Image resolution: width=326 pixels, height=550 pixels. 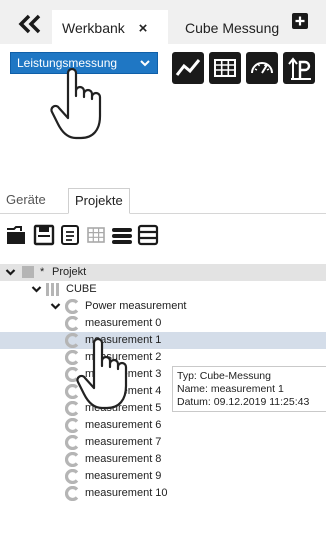 I want to click on plus-icon, so click(x=300, y=21).